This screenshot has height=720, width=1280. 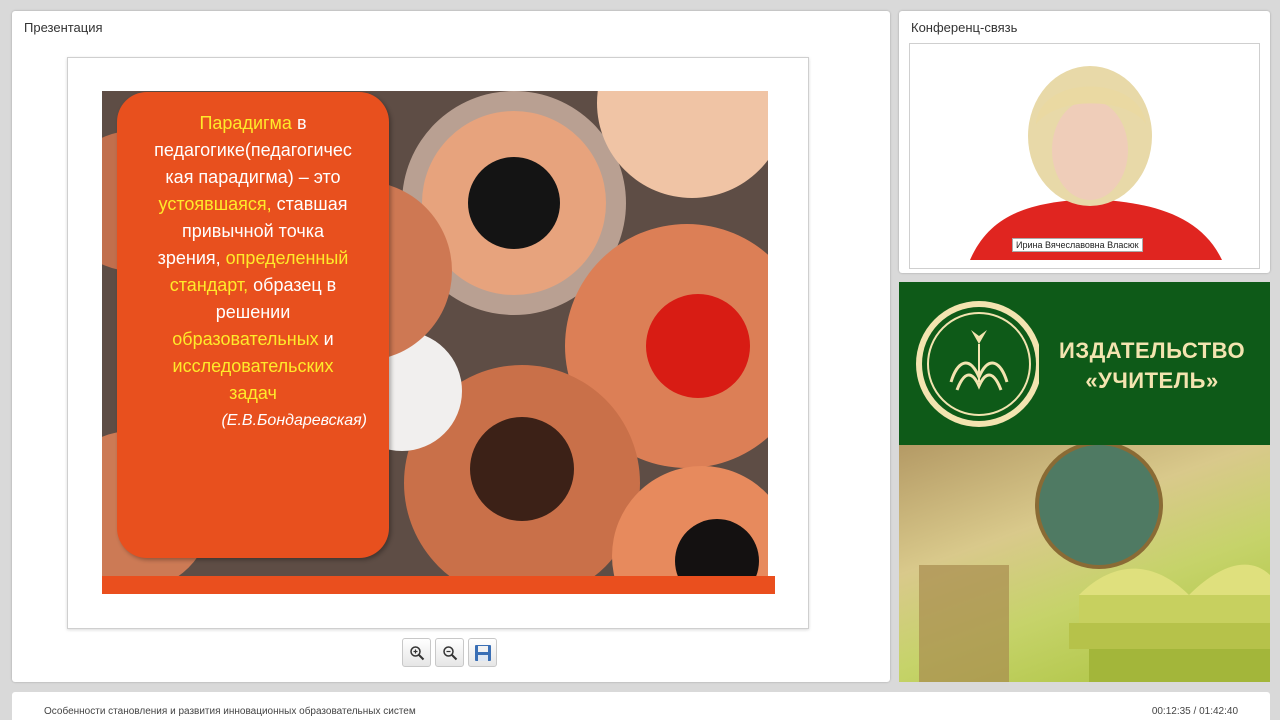 I want to click on slide-text-line-11: задач, so click(x=253, y=393).